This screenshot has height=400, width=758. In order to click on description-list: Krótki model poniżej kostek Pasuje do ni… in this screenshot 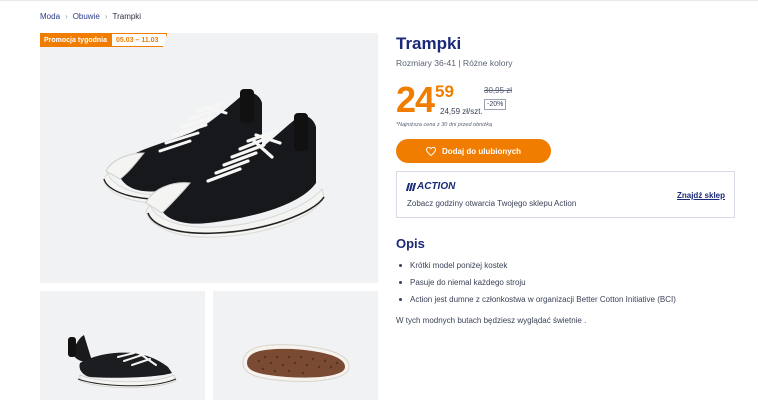, I will do `click(536, 282)`.